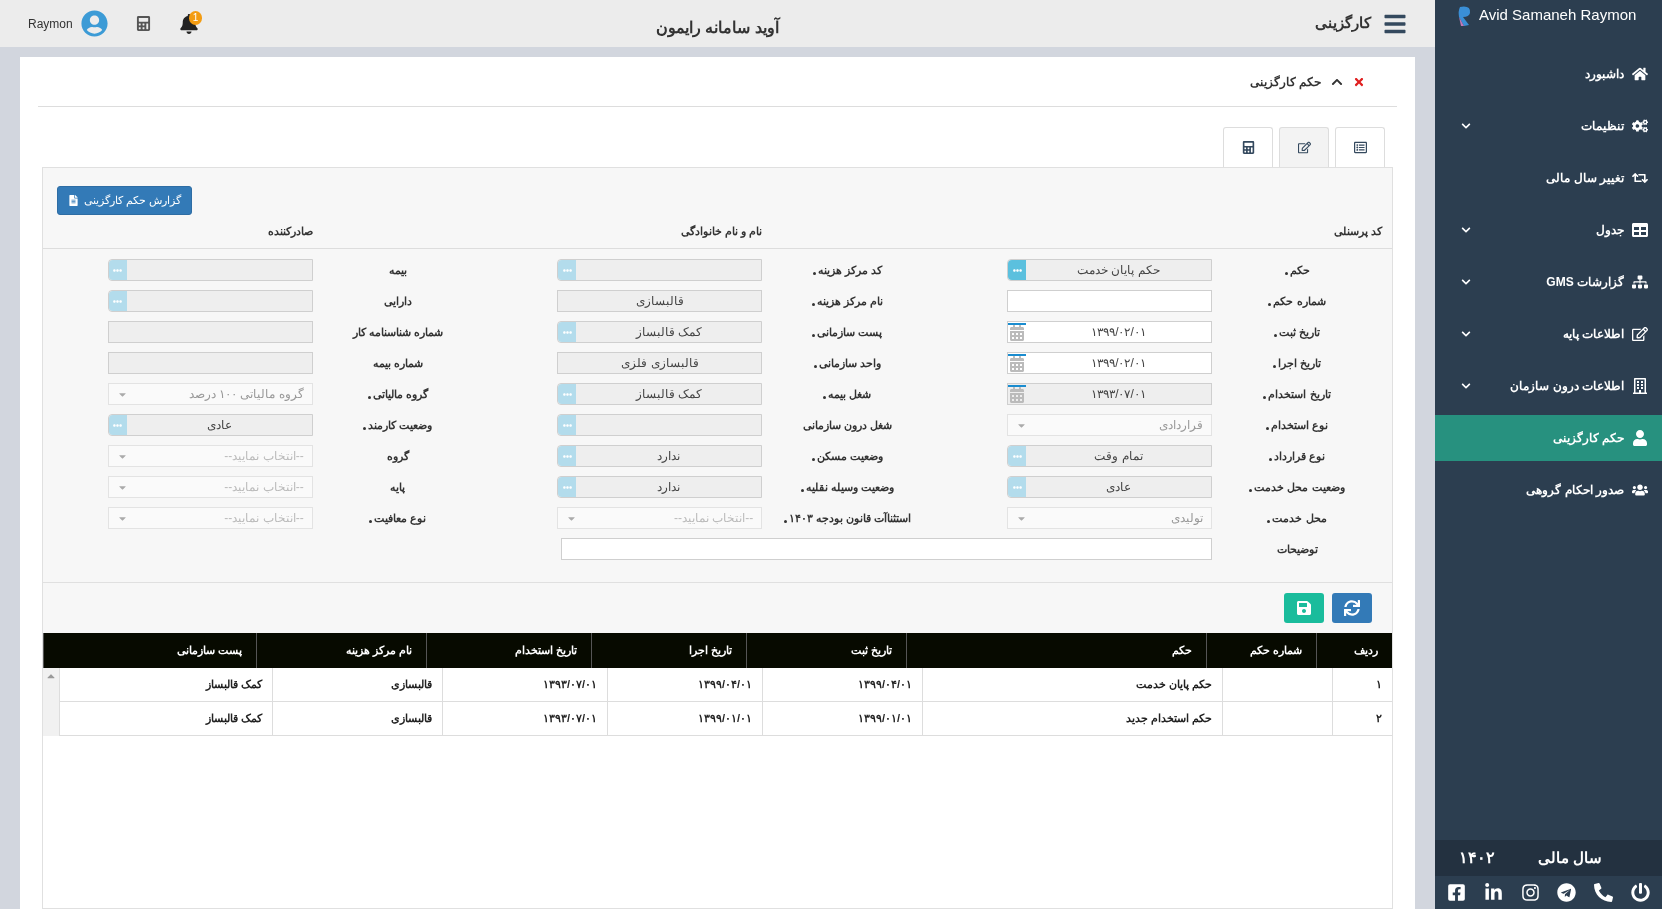 Image resolution: width=1662 pixels, height=909 pixels. I want to click on field-label: تاریخ استخدام, so click(1299, 394).